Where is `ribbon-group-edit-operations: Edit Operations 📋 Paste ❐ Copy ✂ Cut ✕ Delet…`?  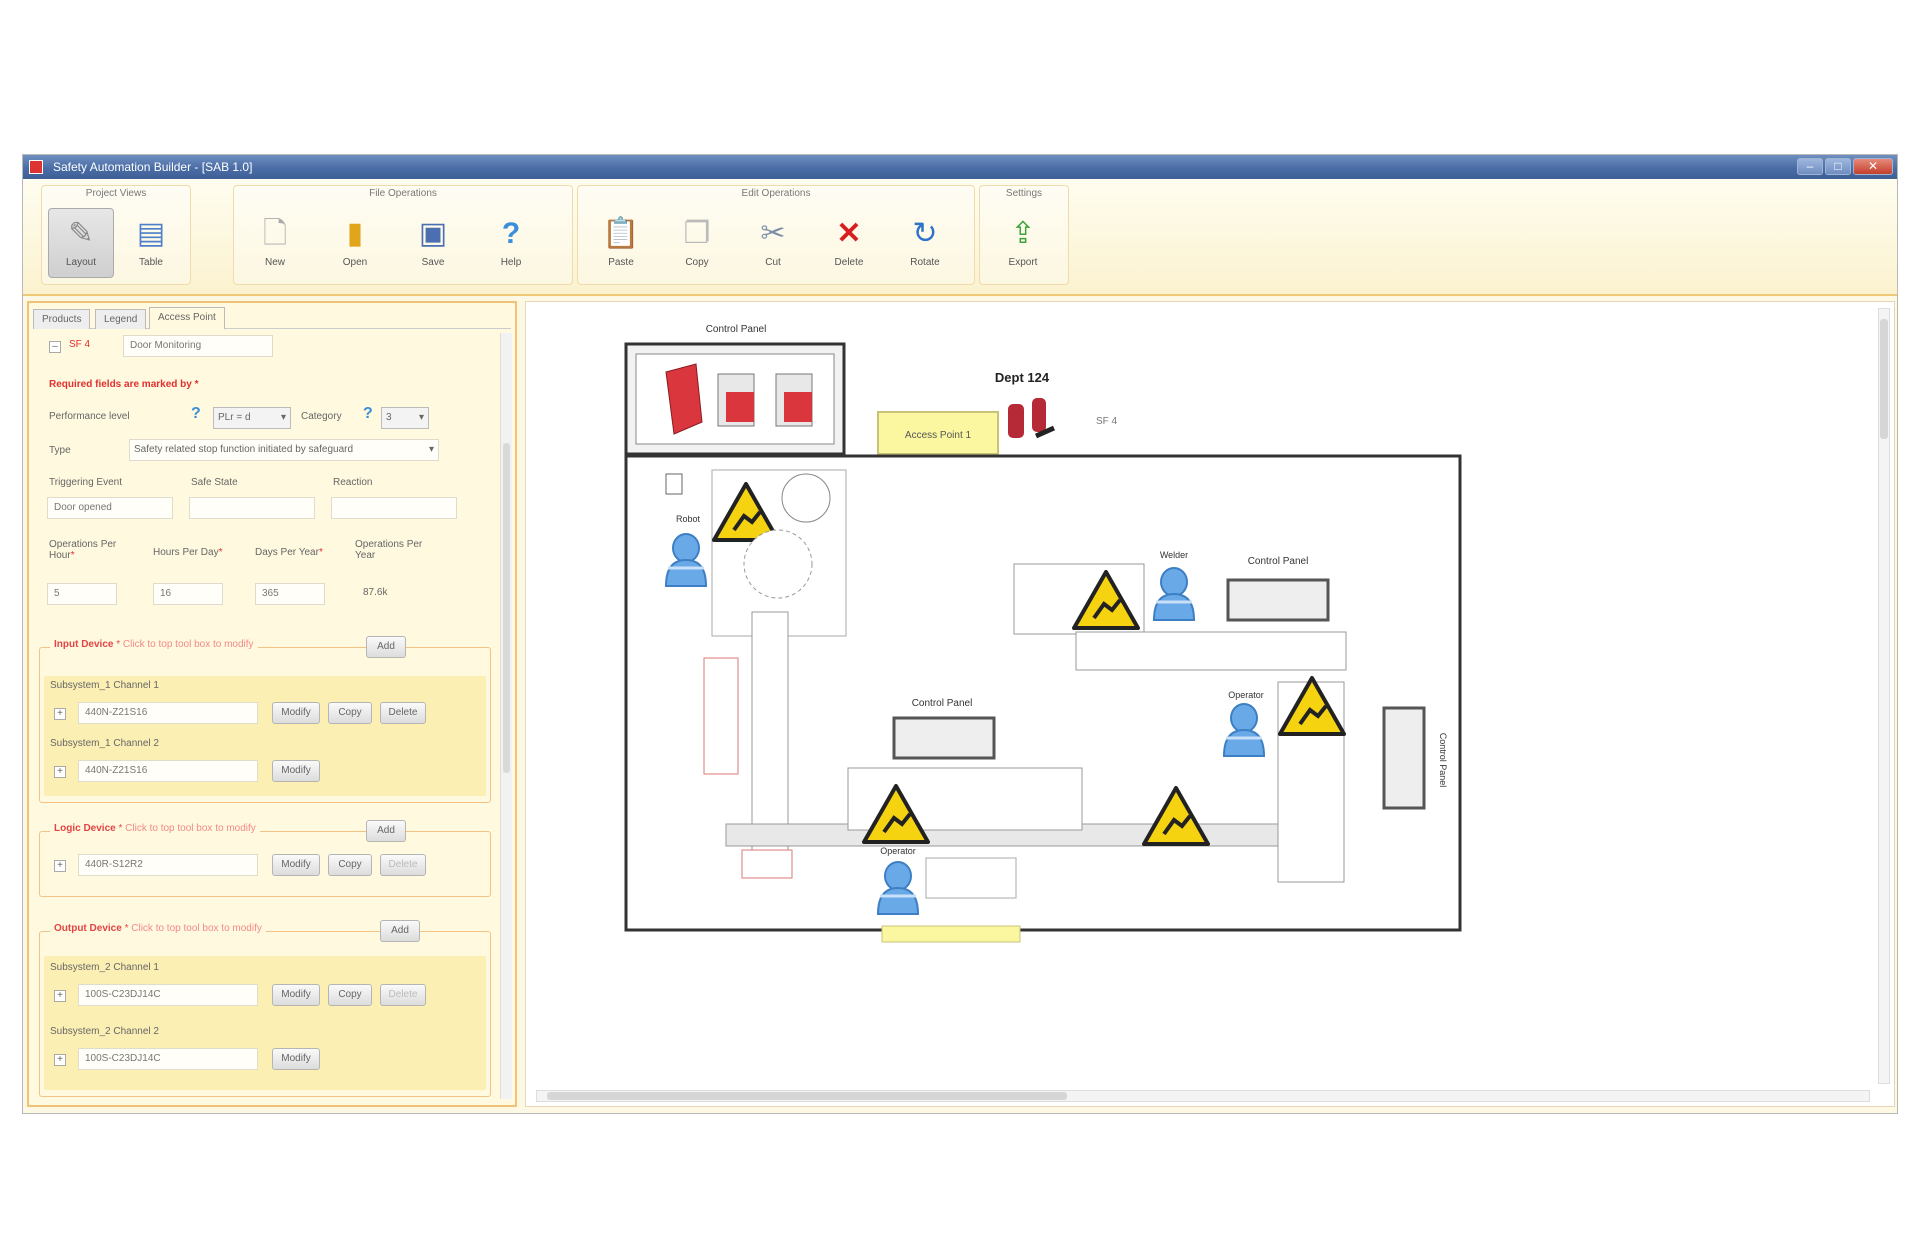 ribbon-group-edit-operations: Edit Operations 📋 Paste ❐ Copy ✂ Cut ✕ Delet… is located at coordinates (776, 235).